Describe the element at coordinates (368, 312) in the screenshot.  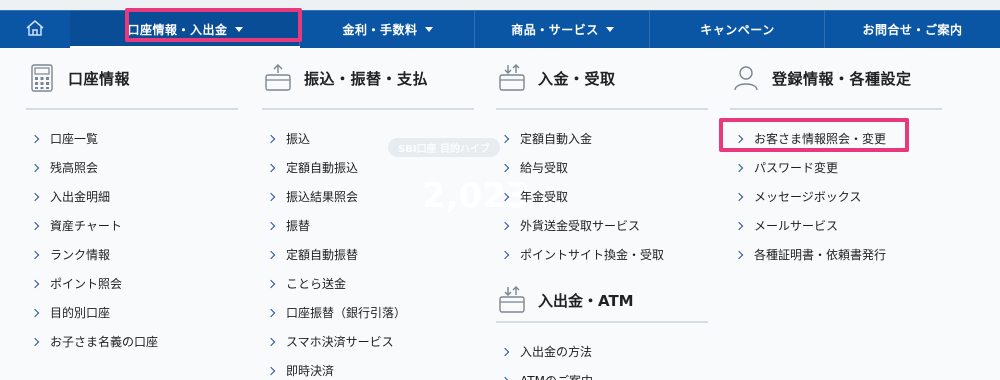
I see `menu-item: 口座振替（銀行引落）` at that location.